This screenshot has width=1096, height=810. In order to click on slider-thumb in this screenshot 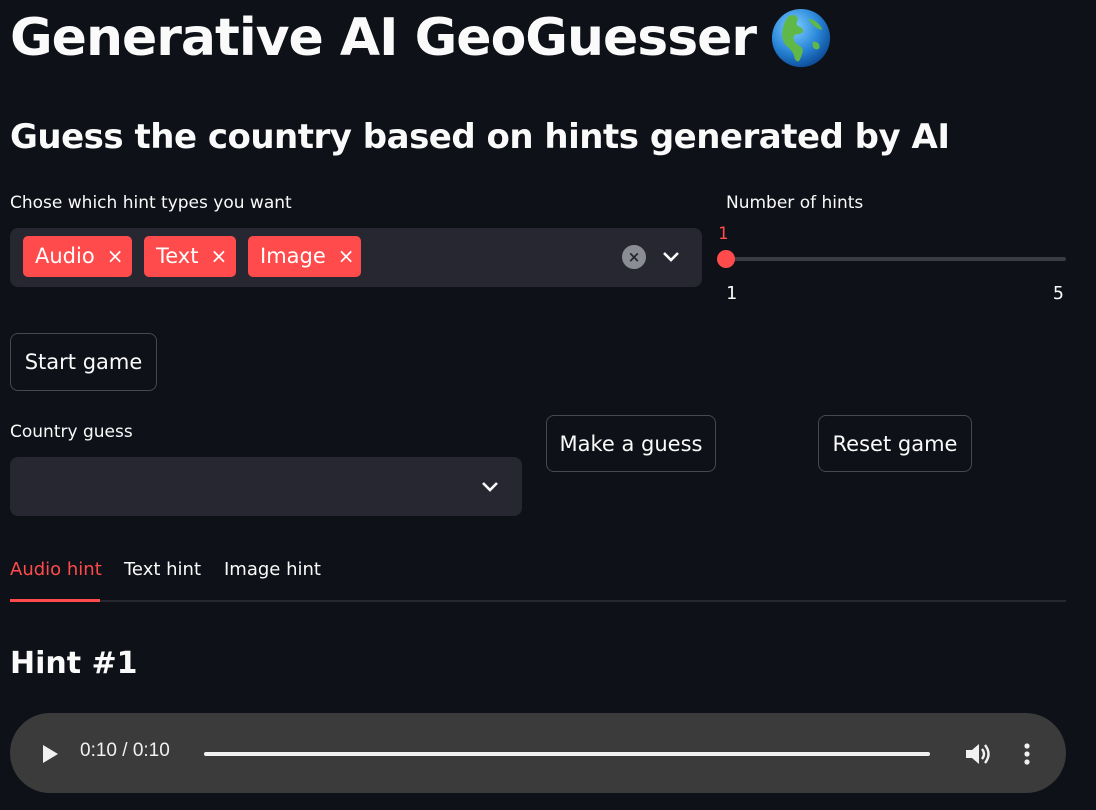, I will do `click(726, 259)`.